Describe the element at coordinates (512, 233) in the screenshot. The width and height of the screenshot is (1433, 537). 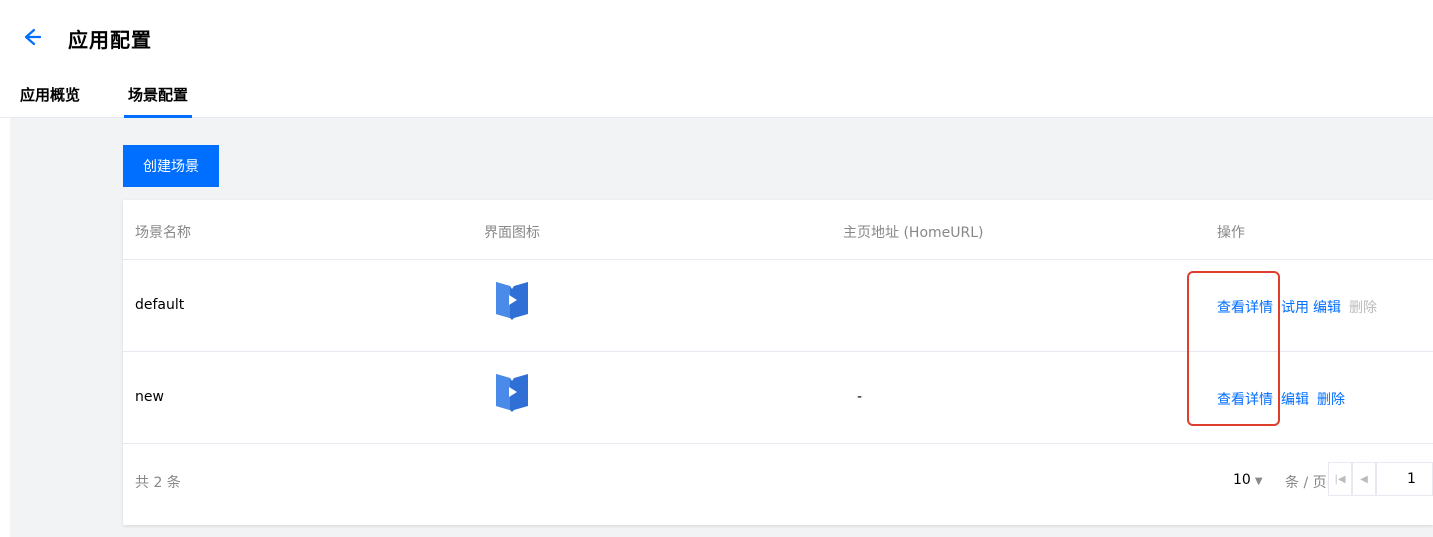
I see `column-header-icon: 界面图标` at that location.